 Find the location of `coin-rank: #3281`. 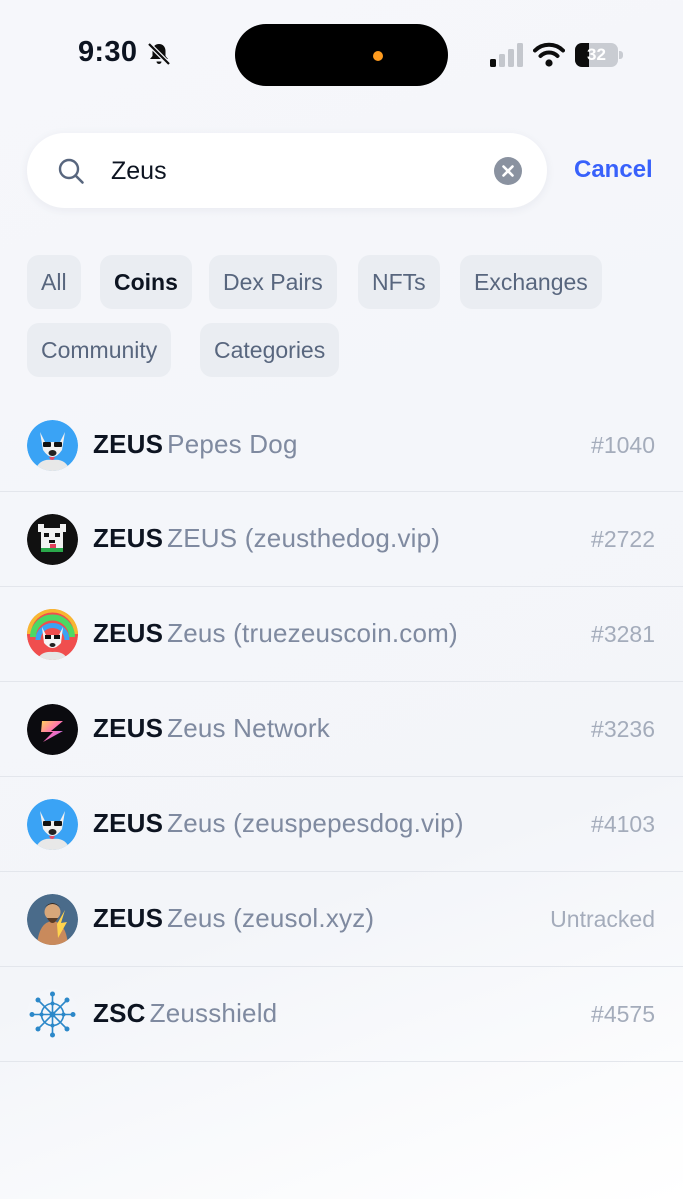

coin-rank: #3281 is located at coordinates (623, 634).